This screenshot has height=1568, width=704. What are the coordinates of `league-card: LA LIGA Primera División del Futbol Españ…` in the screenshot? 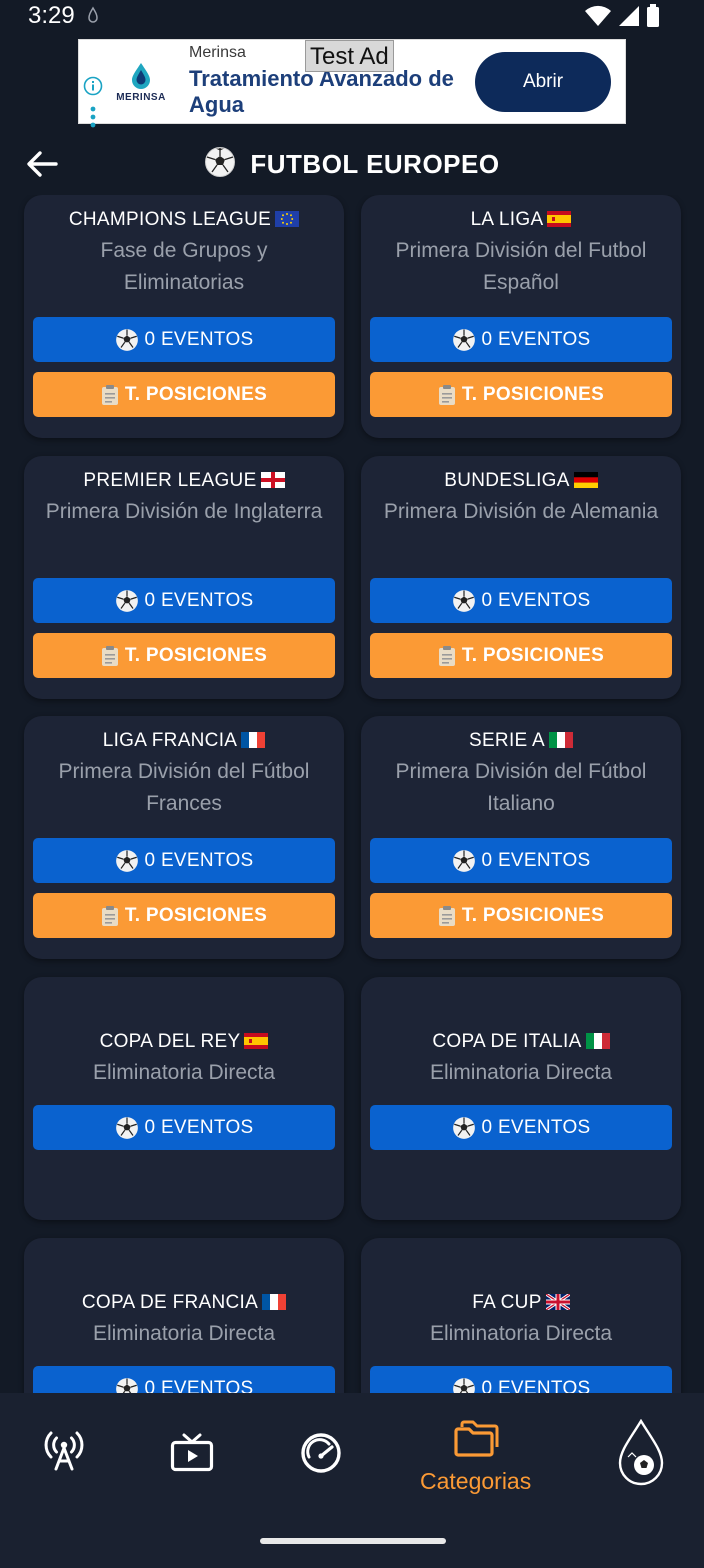 It's located at (521, 316).